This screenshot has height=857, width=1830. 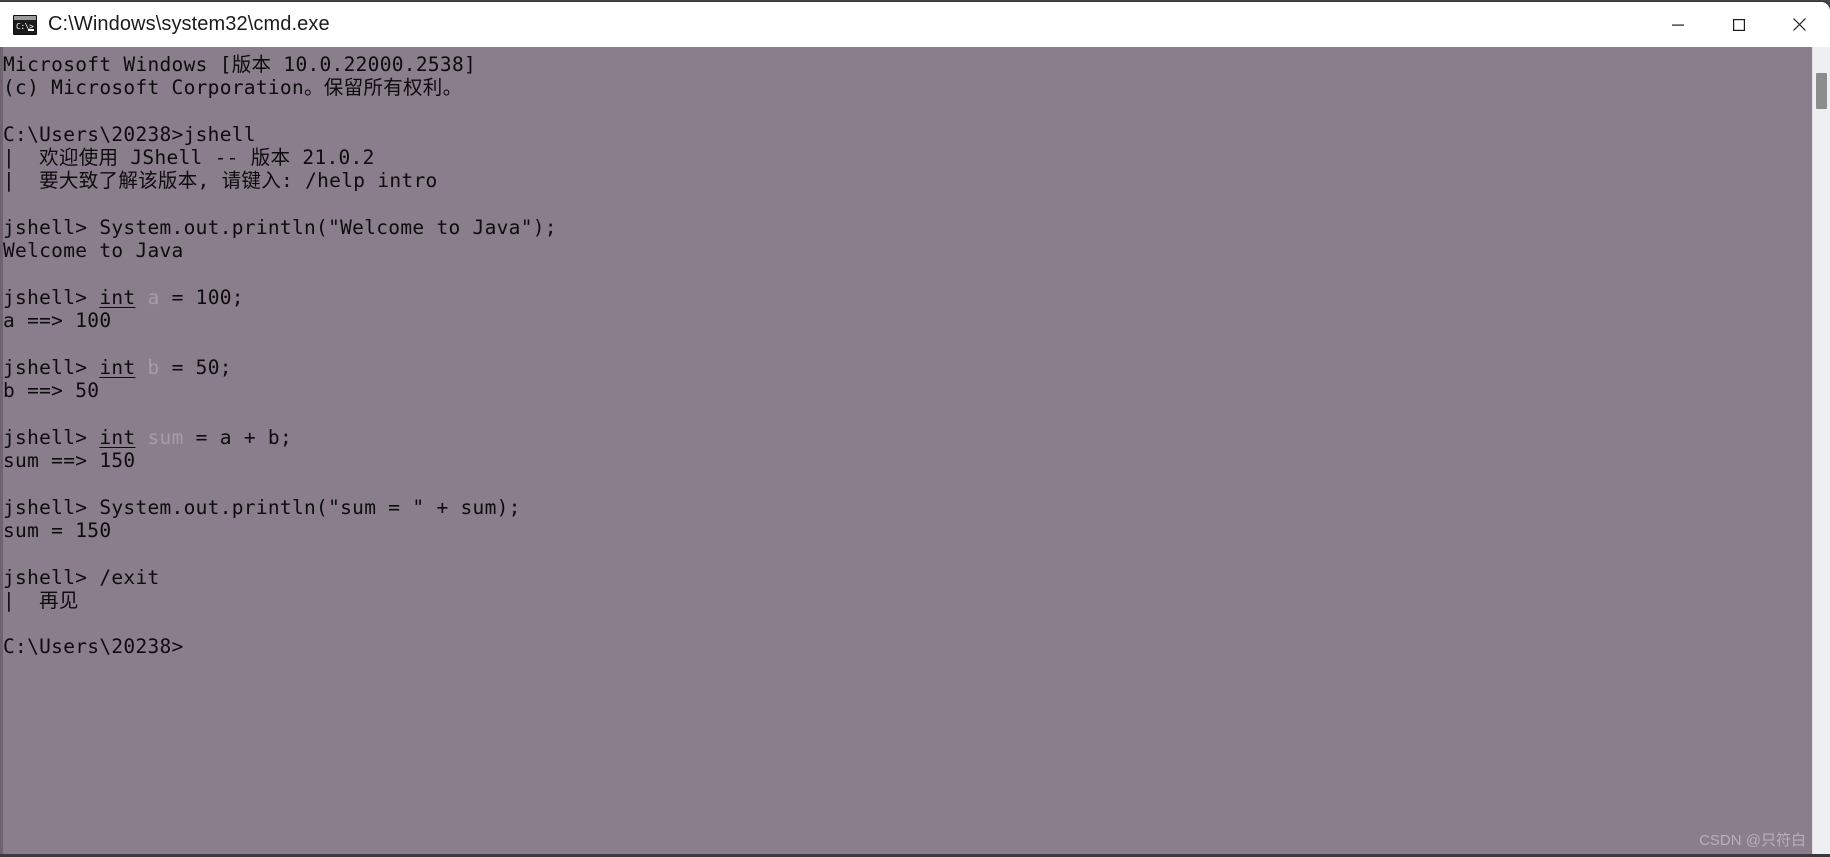 I want to click on titlebar-left: C:\> C:\Windows\system32\cmd.exe, so click(x=823, y=24).